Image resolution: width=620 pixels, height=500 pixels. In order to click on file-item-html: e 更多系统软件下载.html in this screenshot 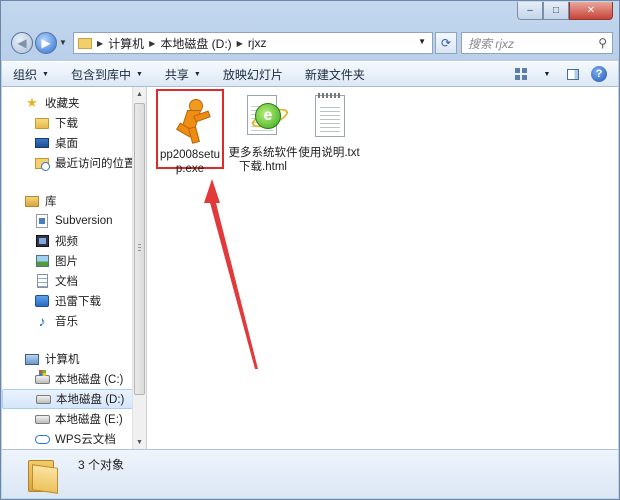, I will do `click(263, 134)`.